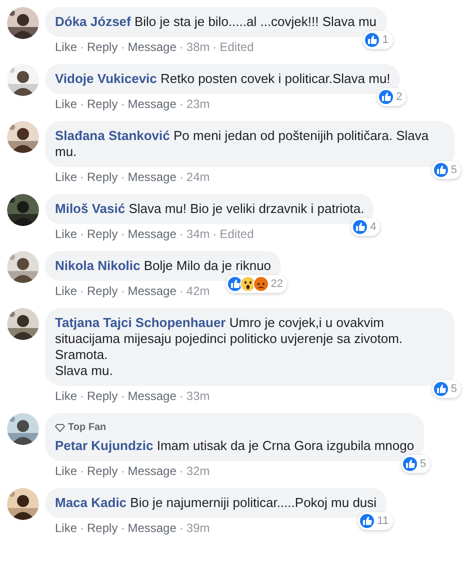 The height and width of the screenshot is (563, 468). I want to click on comment-text: Maca Kadic Bio je najumerniji politicar.....Pokoj mu dusi, so click(216, 503).